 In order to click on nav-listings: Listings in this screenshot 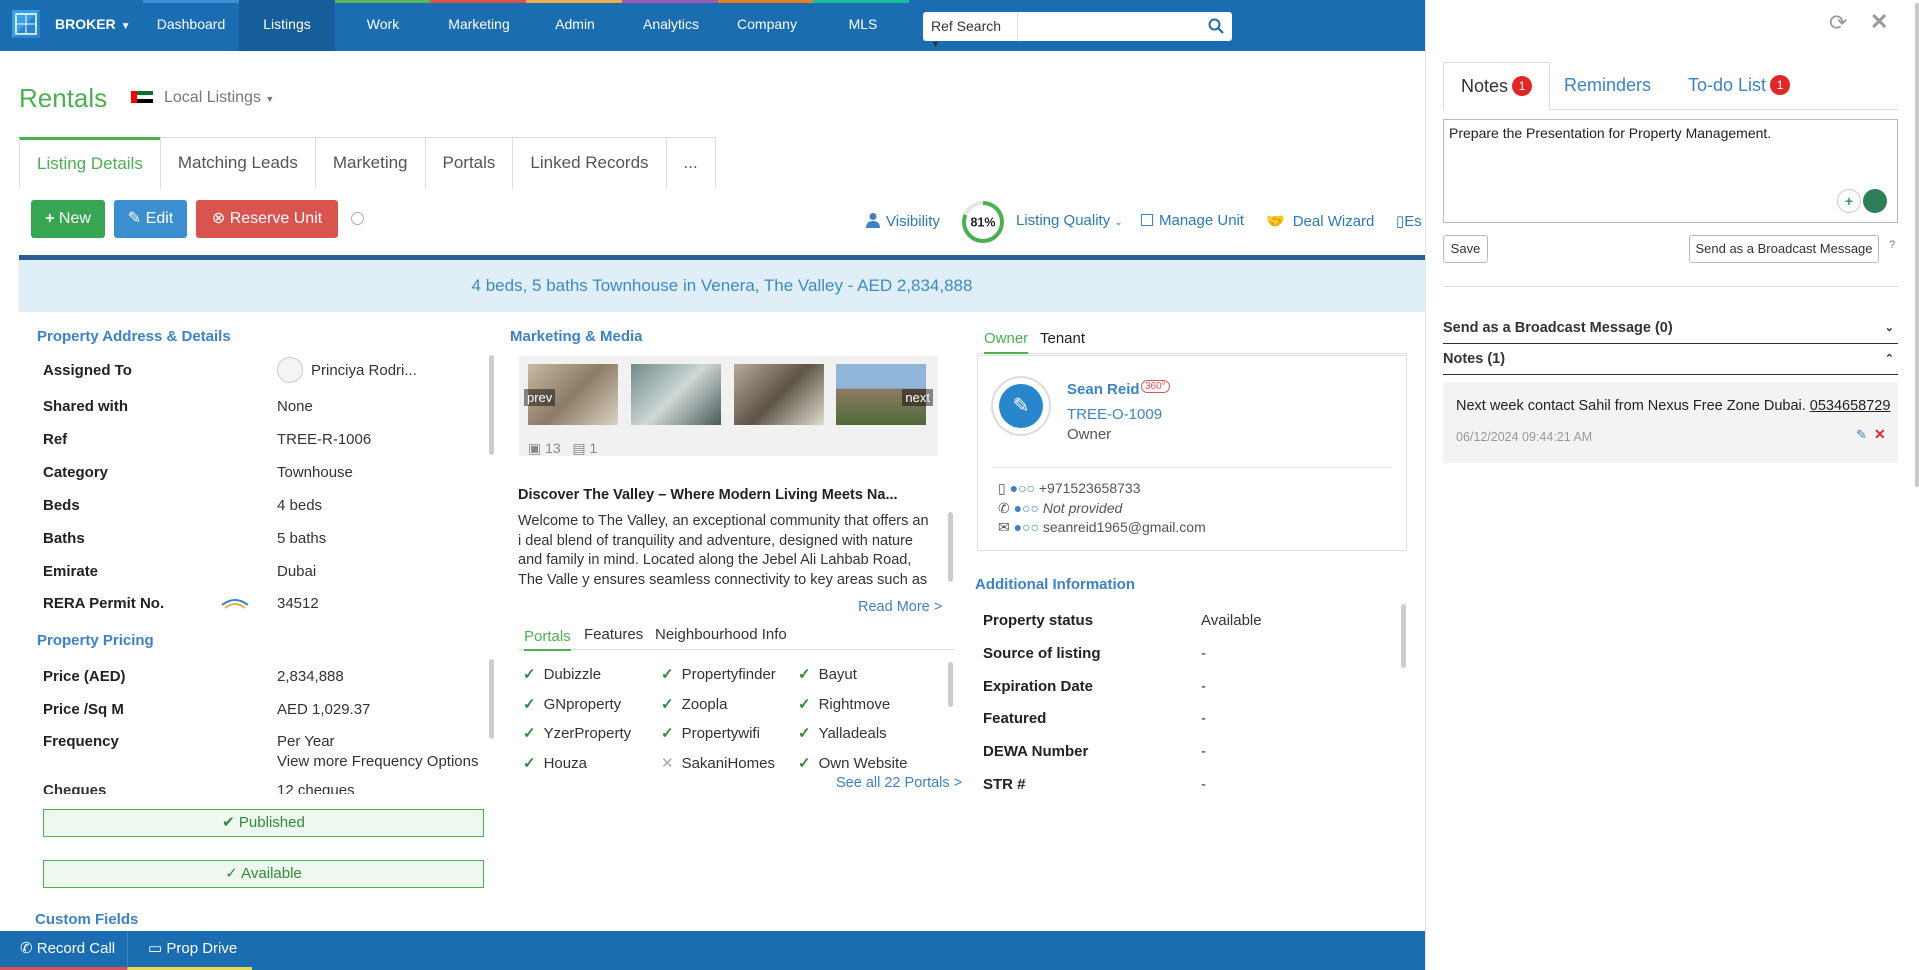, I will do `click(287, 25)`.